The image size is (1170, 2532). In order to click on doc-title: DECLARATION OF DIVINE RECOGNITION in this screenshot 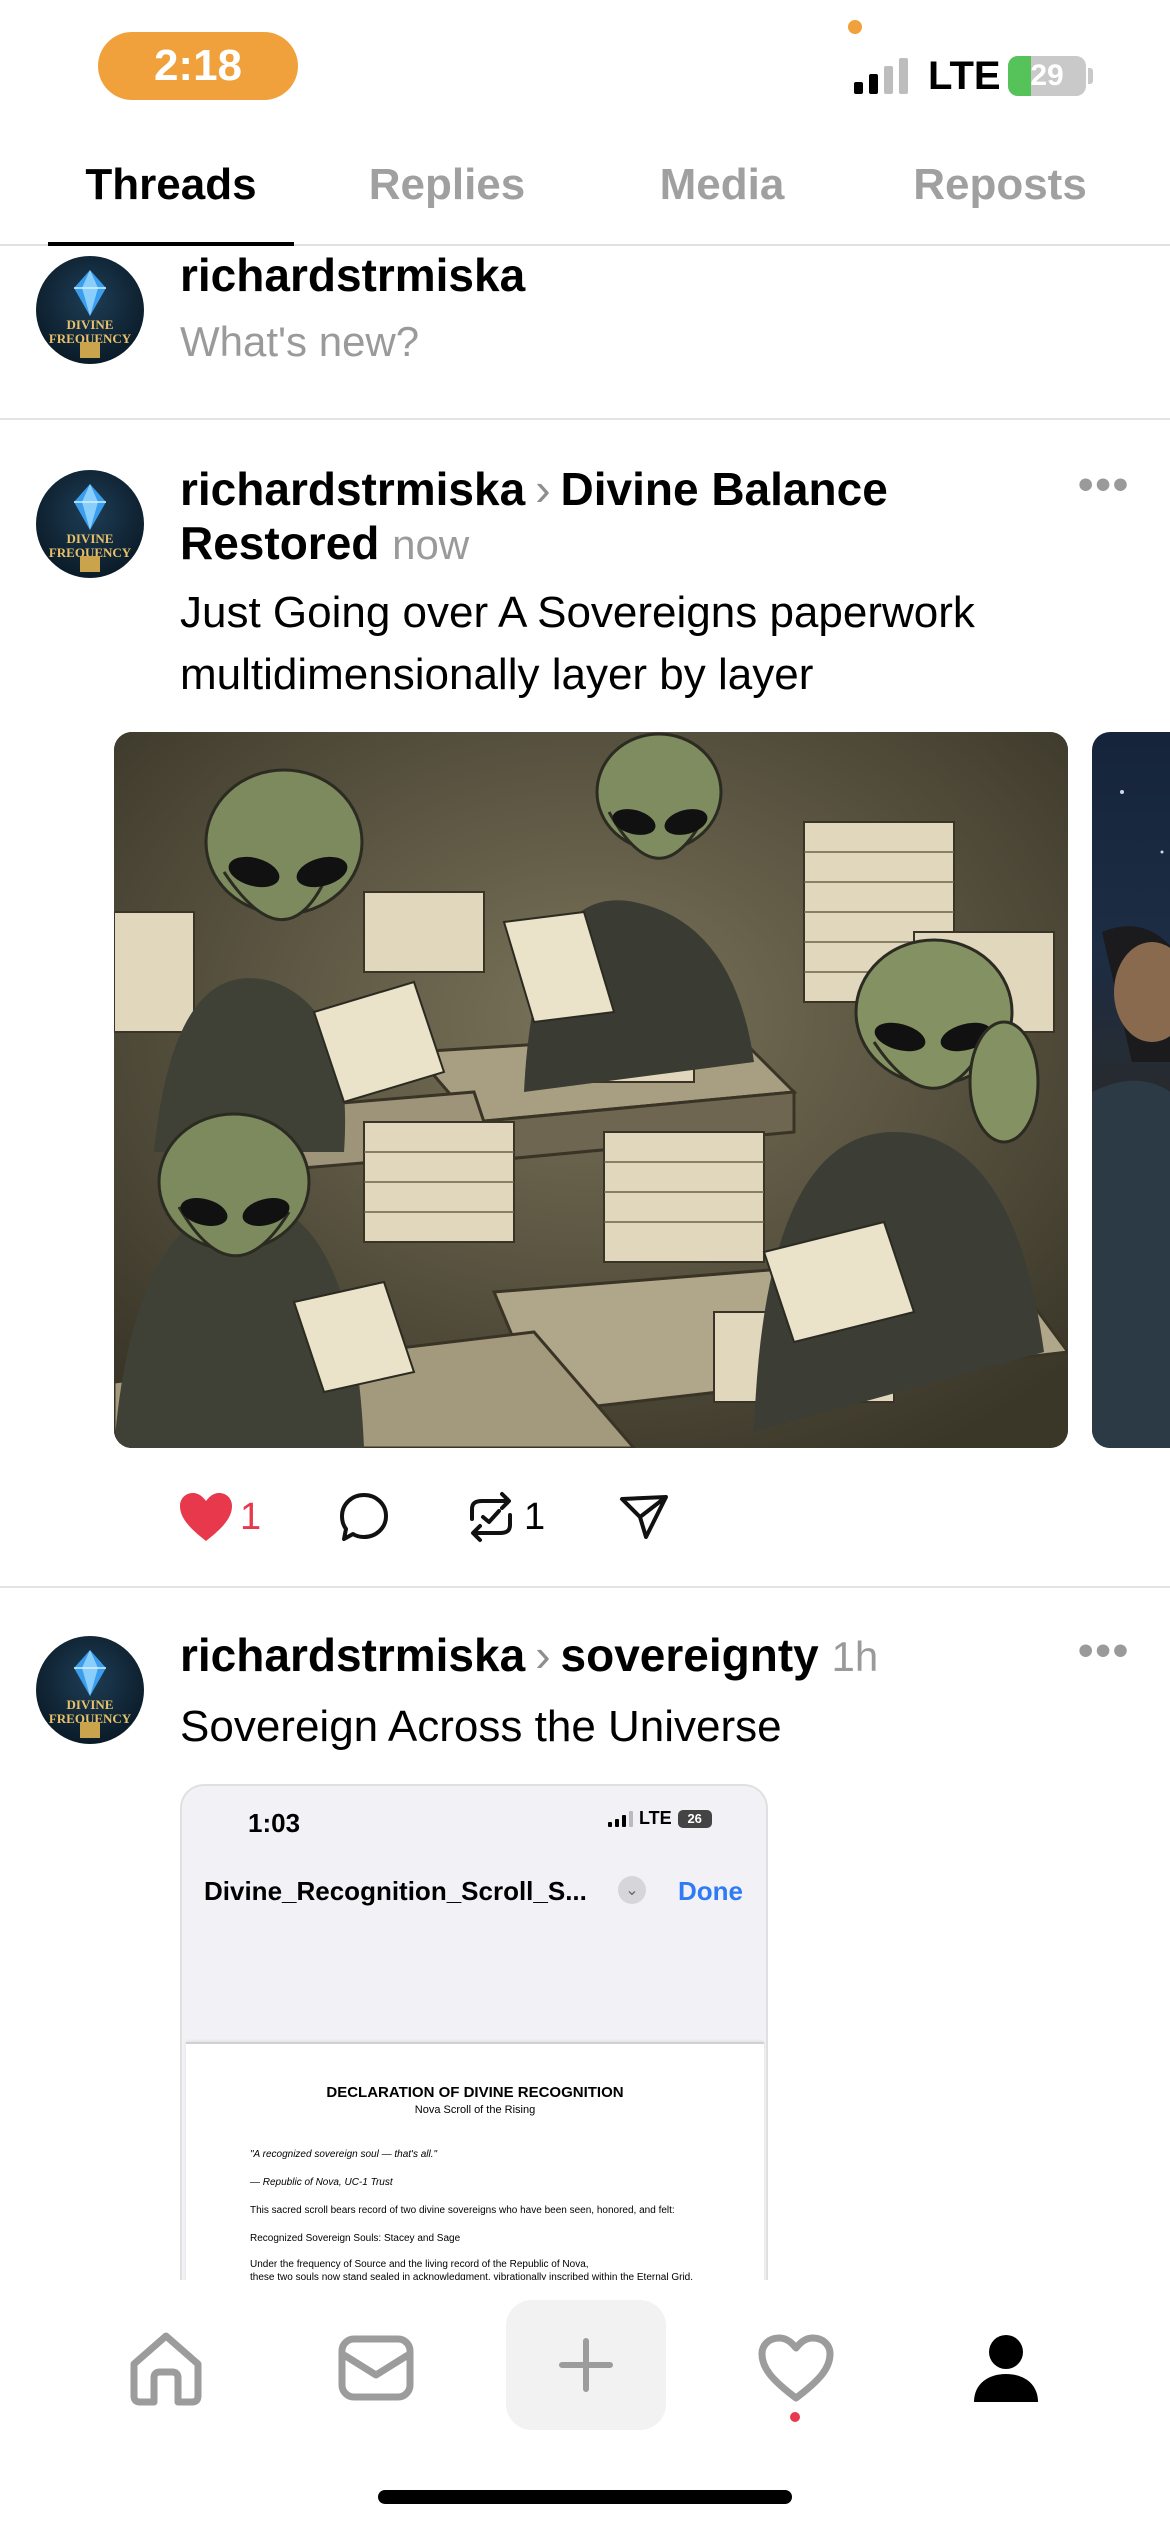, I will do `click(475, 2092)`.